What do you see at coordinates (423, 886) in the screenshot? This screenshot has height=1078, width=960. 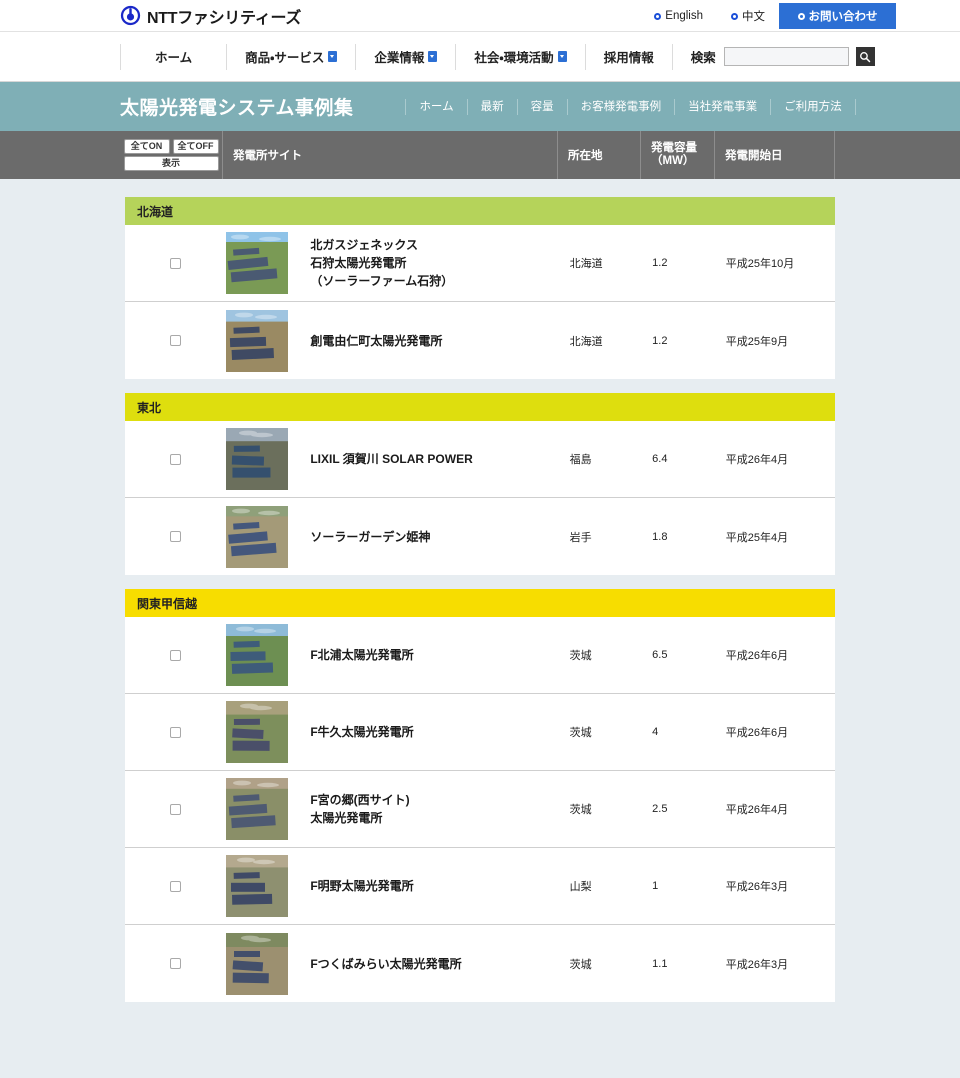 I see `row-plant-name: F明野太陽光発電所` at bounding box center [423, 886].